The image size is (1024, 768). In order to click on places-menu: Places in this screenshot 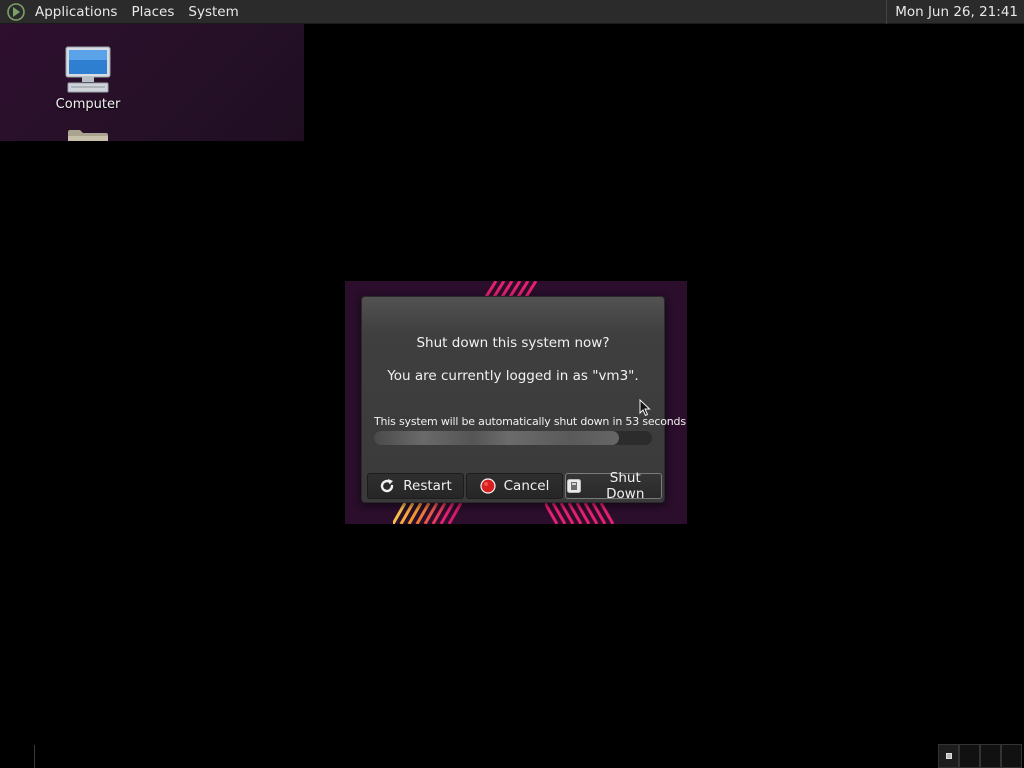, I will do `click(152, 12)`.